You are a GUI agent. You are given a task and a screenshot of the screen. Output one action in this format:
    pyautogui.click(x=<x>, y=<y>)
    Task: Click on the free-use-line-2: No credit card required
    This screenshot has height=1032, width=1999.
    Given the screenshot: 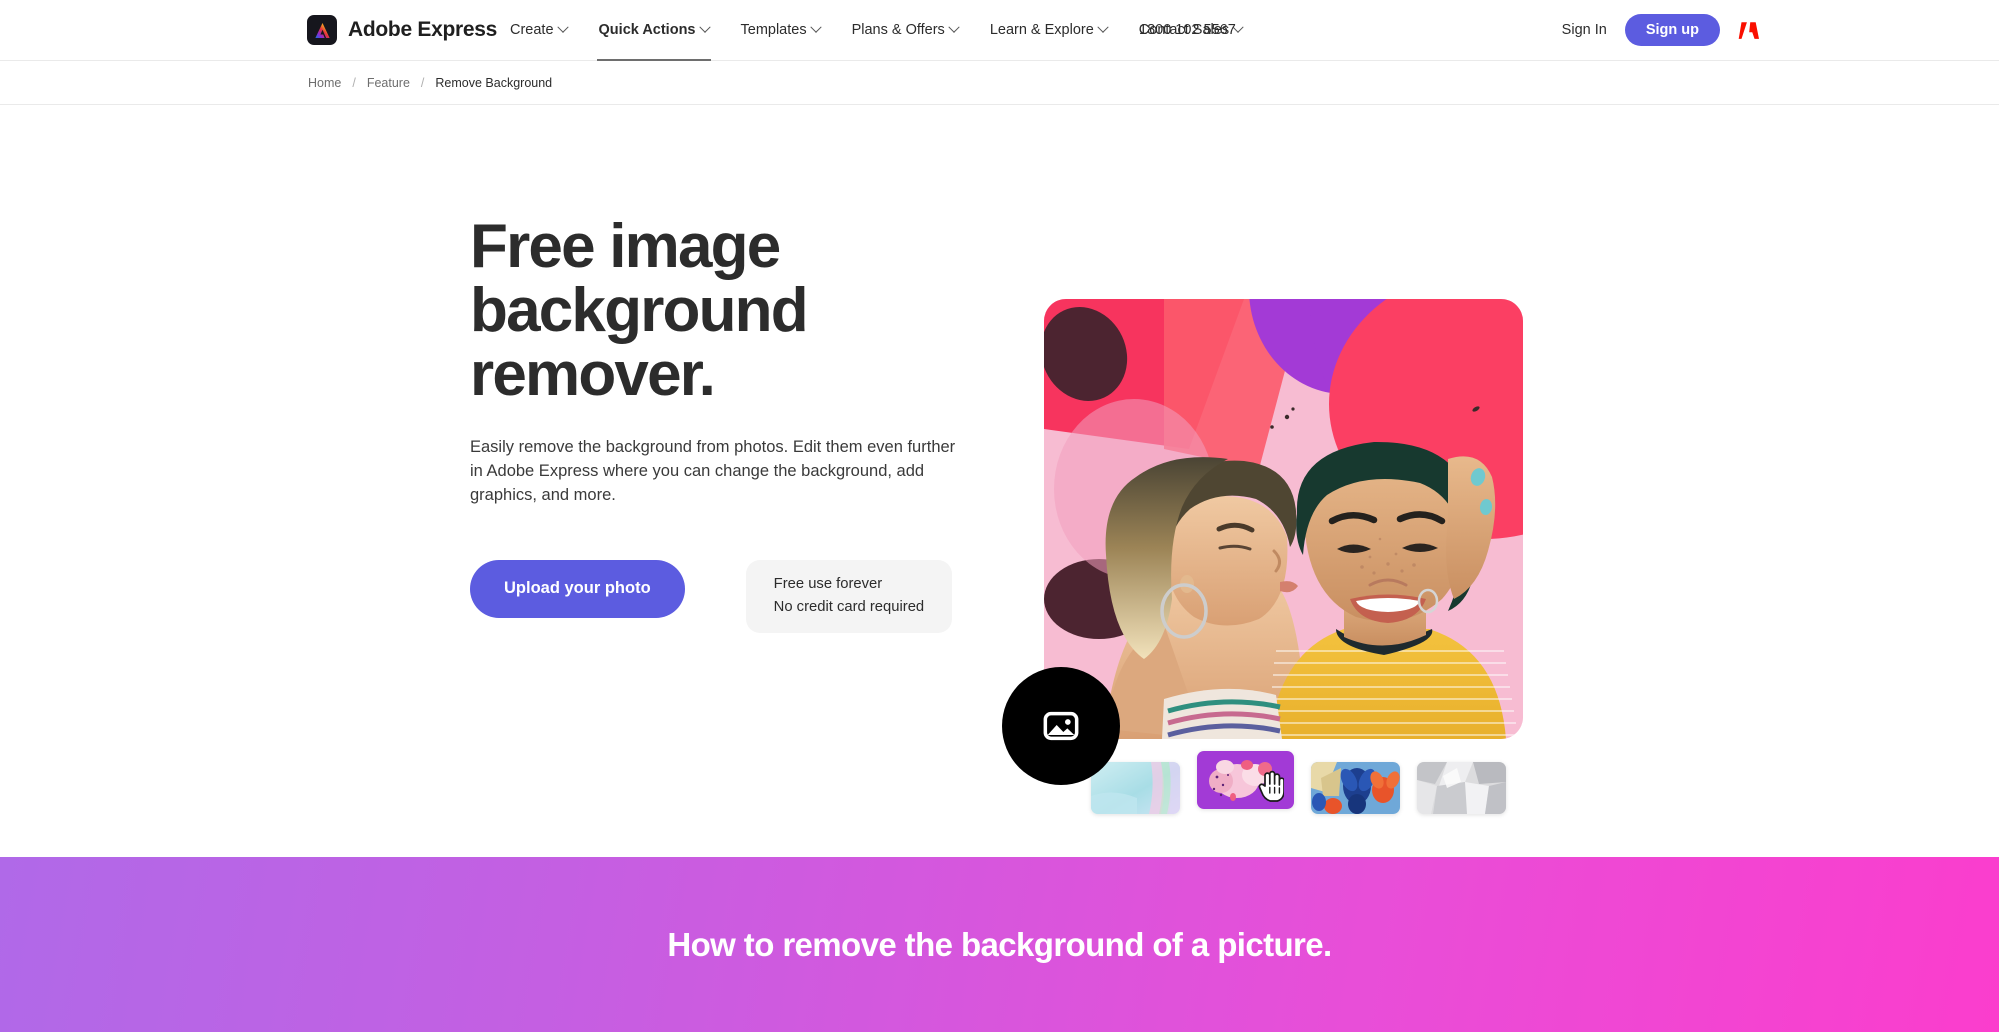 What is the action you would take?
    pyautogui.click(x=849, y=606)
    